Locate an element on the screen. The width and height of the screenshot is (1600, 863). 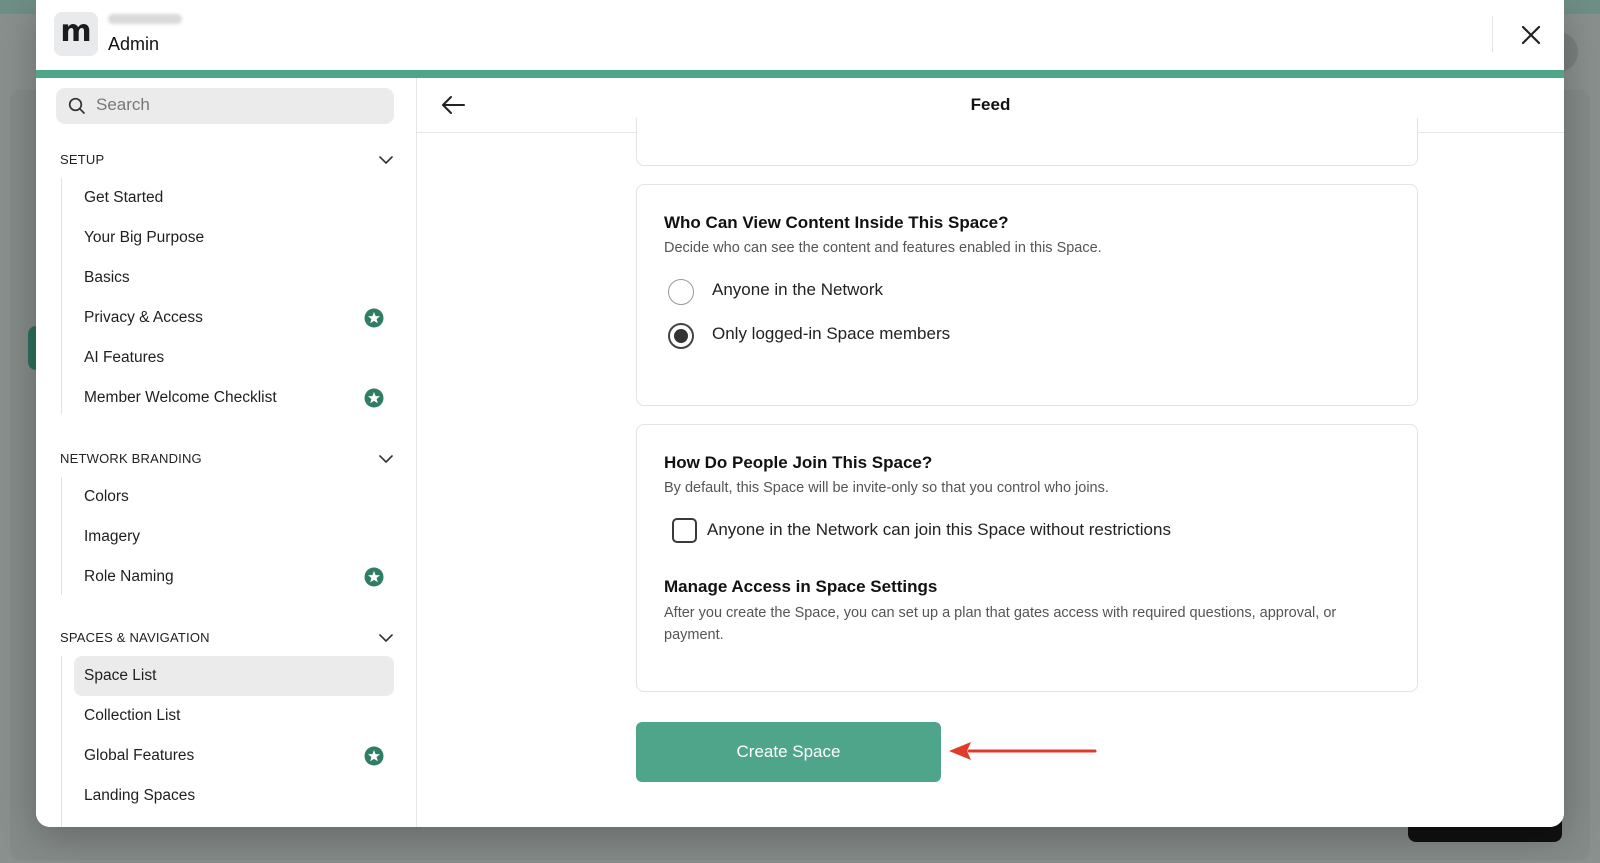
sidebar-item-label: Landing Spaces is located at coordinates (140, 795).